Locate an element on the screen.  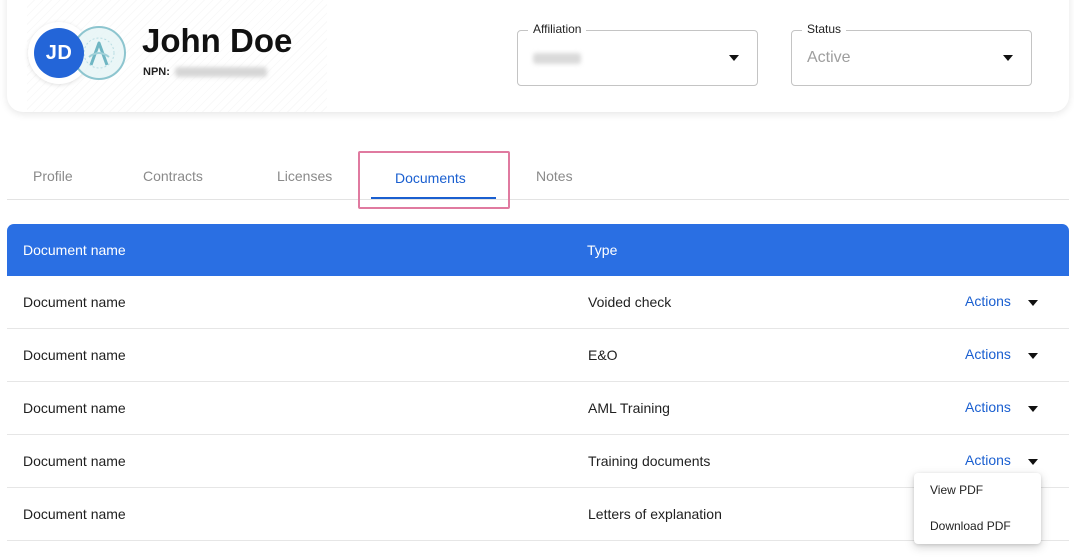
agent-name: John Doe is located at coordinates (217, 40).